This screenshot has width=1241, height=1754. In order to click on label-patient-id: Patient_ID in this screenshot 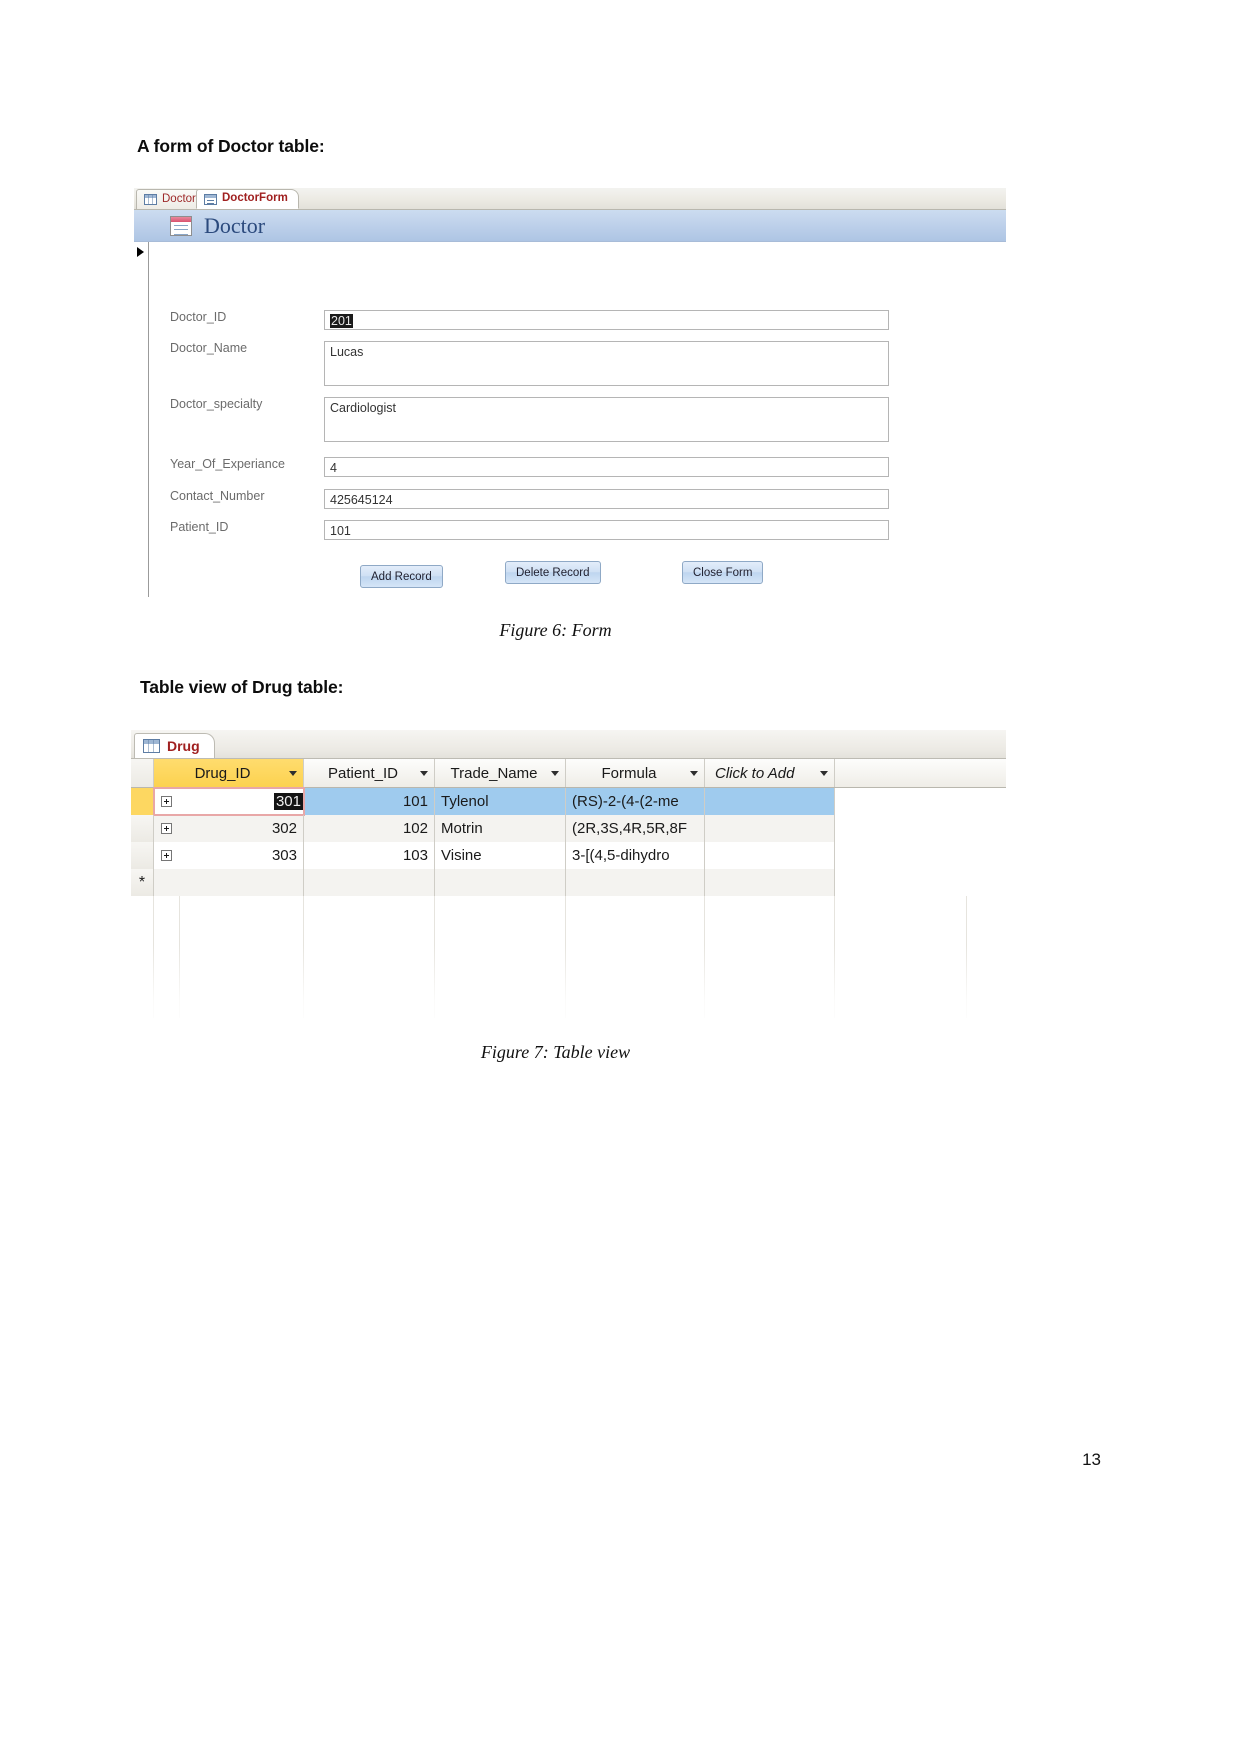, I will do `click(199, 527)`.